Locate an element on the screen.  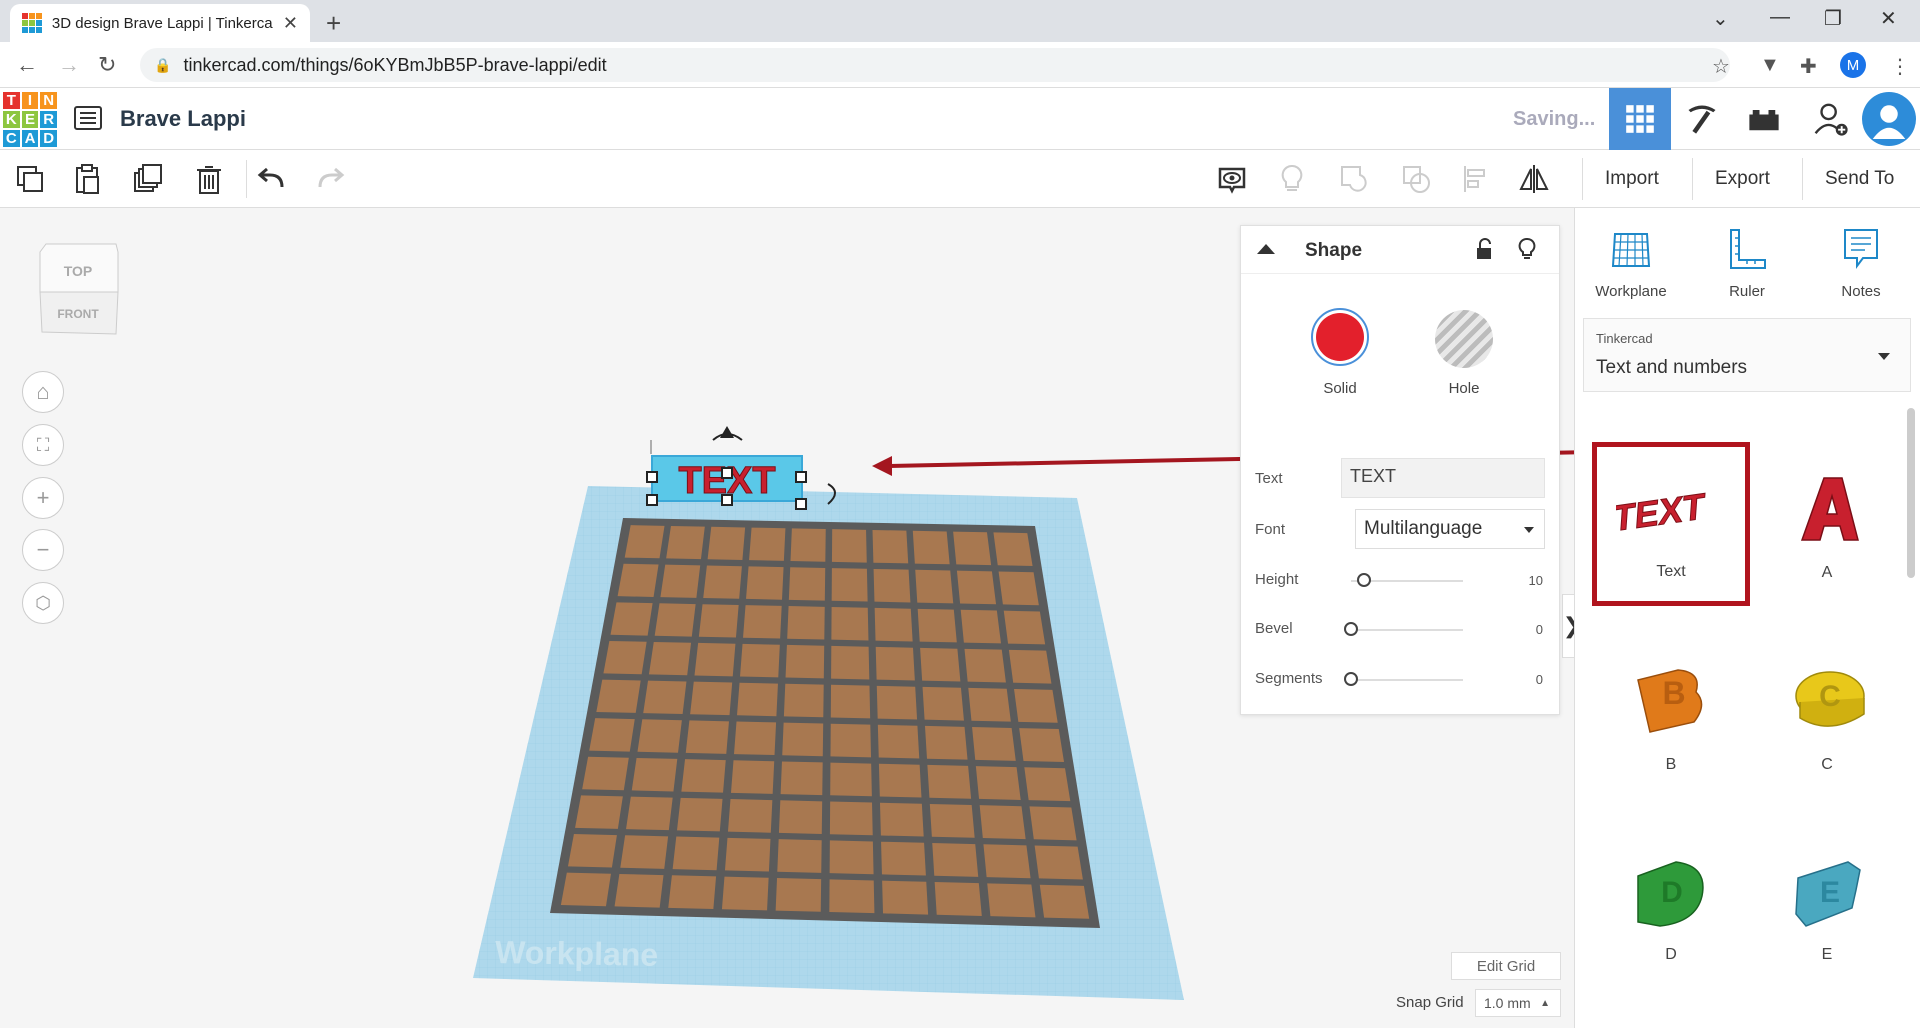
tab-search-icon: ⌄ is located at coordinates (1720, 18).